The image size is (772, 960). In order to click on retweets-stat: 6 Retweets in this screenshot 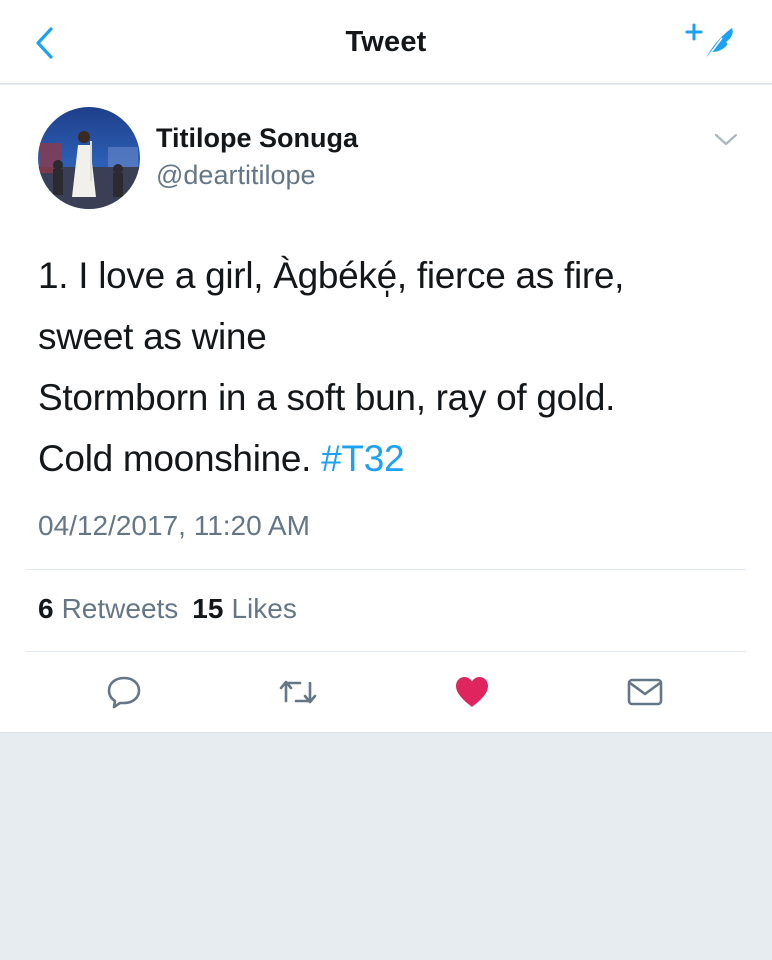, I will do `click(108, 609)`.